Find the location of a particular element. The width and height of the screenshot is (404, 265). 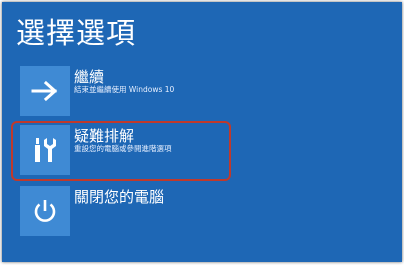

continue-description: 結束並繼續使用 Windows 10 is located at coordinates (124, 89).